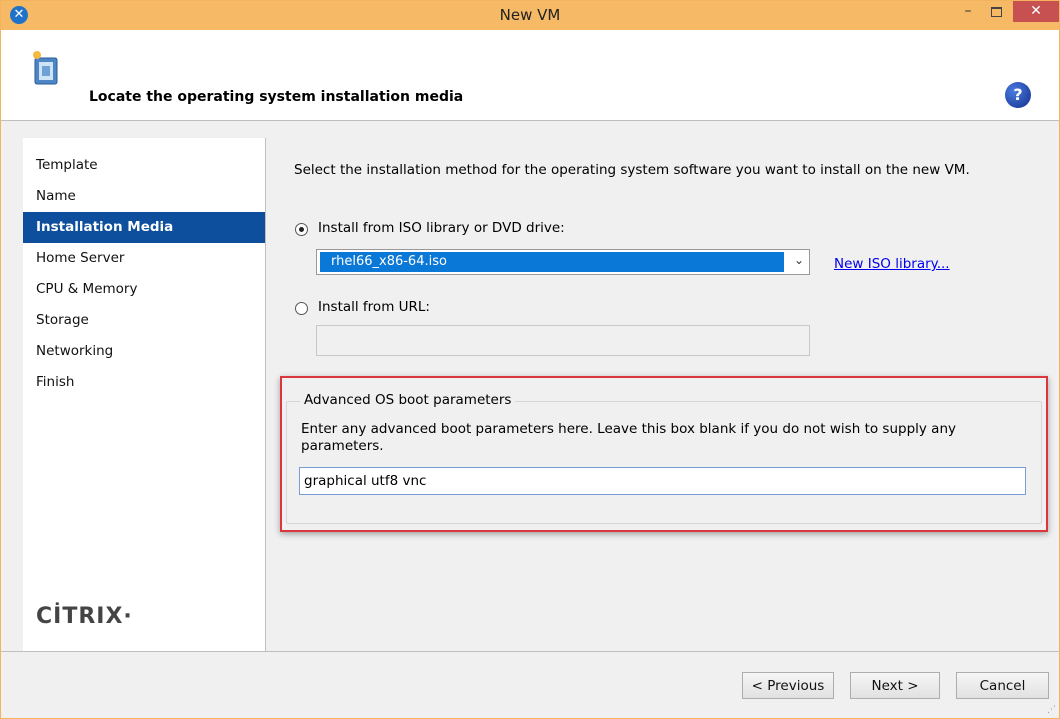  What do you see at coordinates (1018, 95) in the screenshot?
I see `help-icon: ?` at bounding box center [1018, 95].